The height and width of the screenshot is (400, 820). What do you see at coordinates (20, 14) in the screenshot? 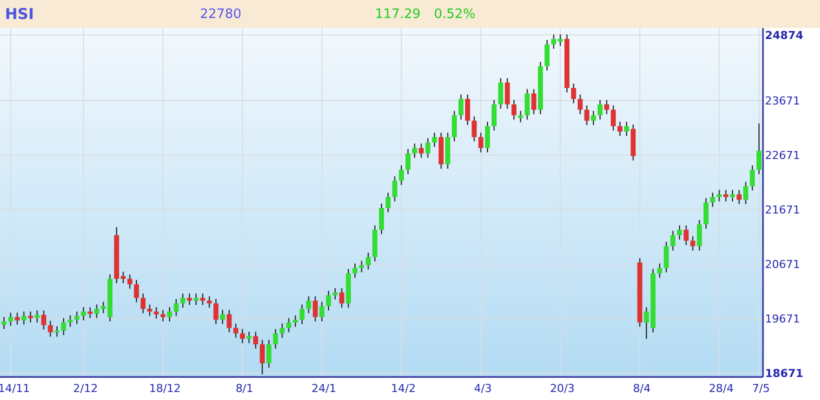
I see `symbol-label: HSI` at bounding box center [20, 14].